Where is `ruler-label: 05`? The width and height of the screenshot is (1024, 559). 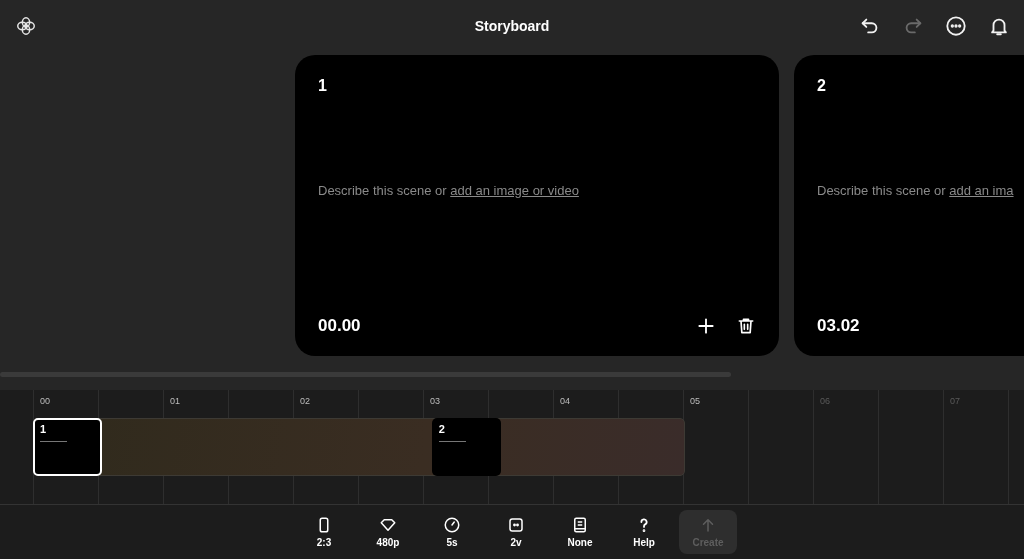
ruler-label: 05 is located at coordinates (695, 401).